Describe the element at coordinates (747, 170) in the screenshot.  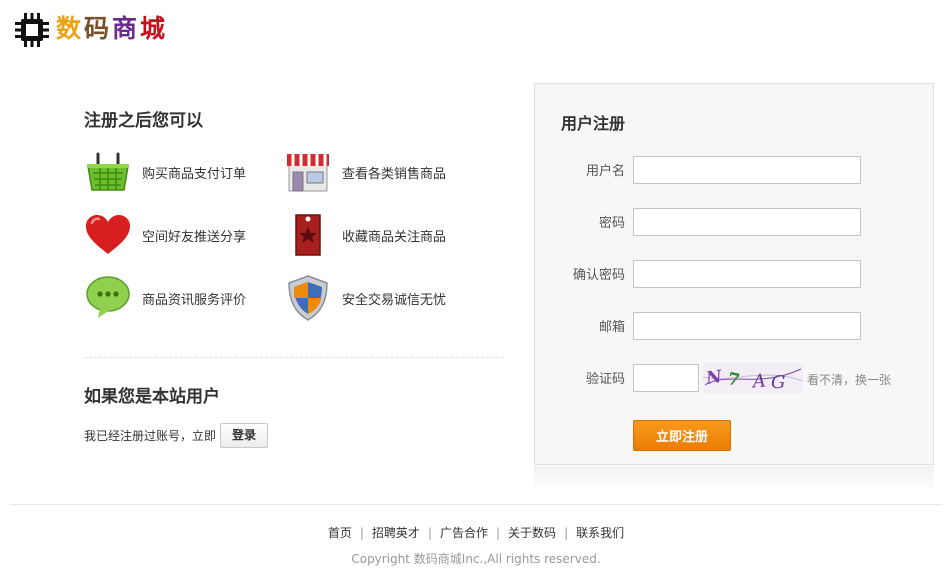
I see `username-input` at that location.